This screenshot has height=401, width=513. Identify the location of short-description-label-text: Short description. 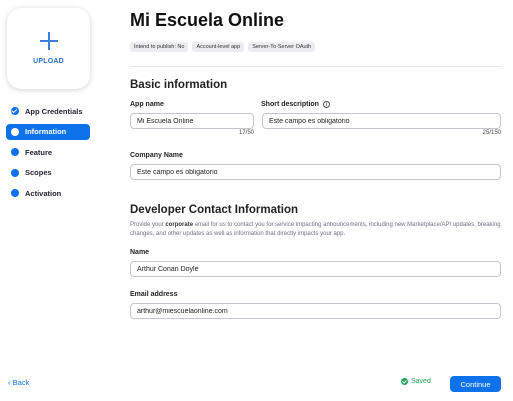
(290, 104).